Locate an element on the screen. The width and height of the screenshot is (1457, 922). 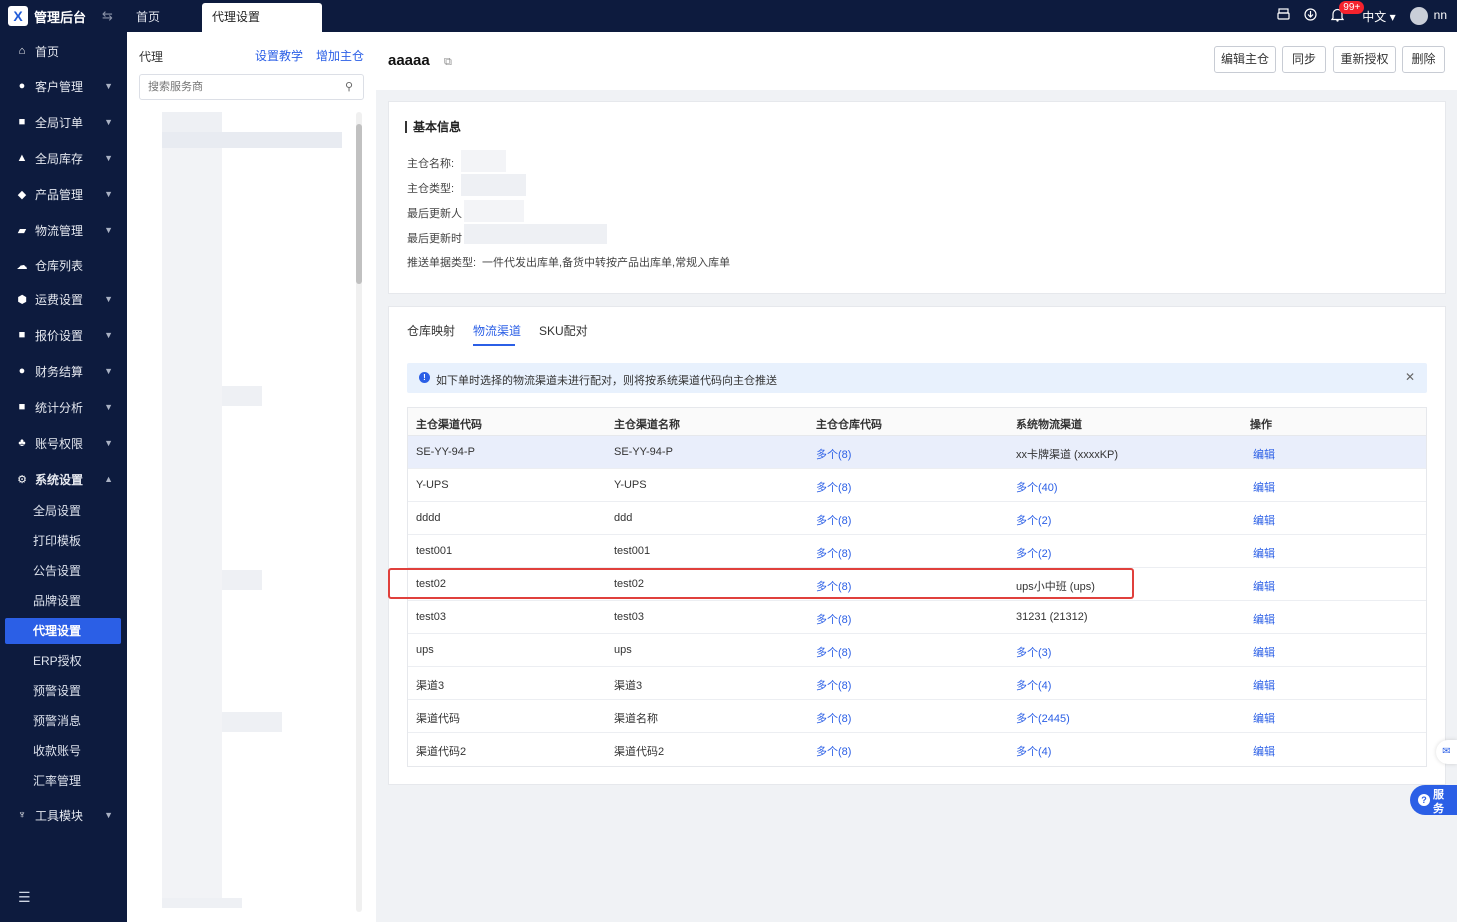
tab-logistics-channels: 物流渠道 is located at coordinates (497, 330).